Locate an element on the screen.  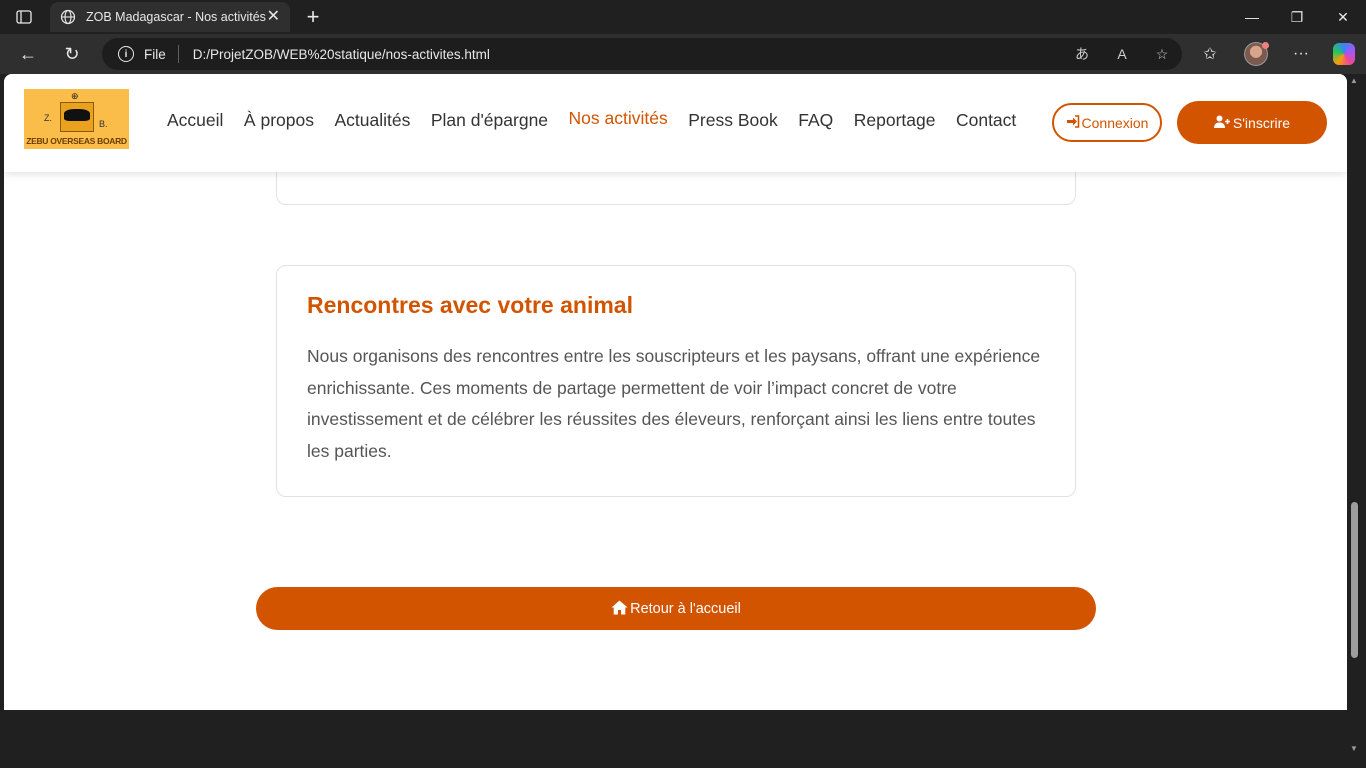
nav-contact: Contact is located at coordinates (986, 120).